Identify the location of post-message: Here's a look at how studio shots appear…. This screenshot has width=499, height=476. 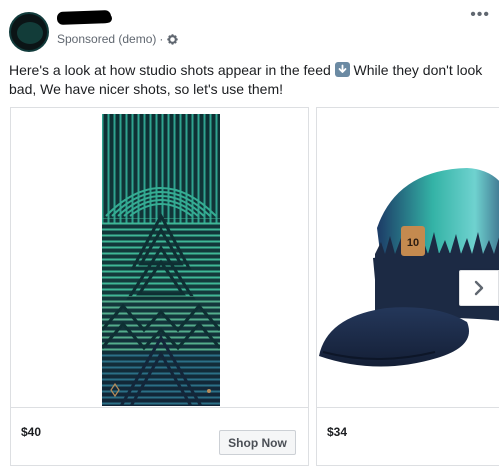
(249, 80).